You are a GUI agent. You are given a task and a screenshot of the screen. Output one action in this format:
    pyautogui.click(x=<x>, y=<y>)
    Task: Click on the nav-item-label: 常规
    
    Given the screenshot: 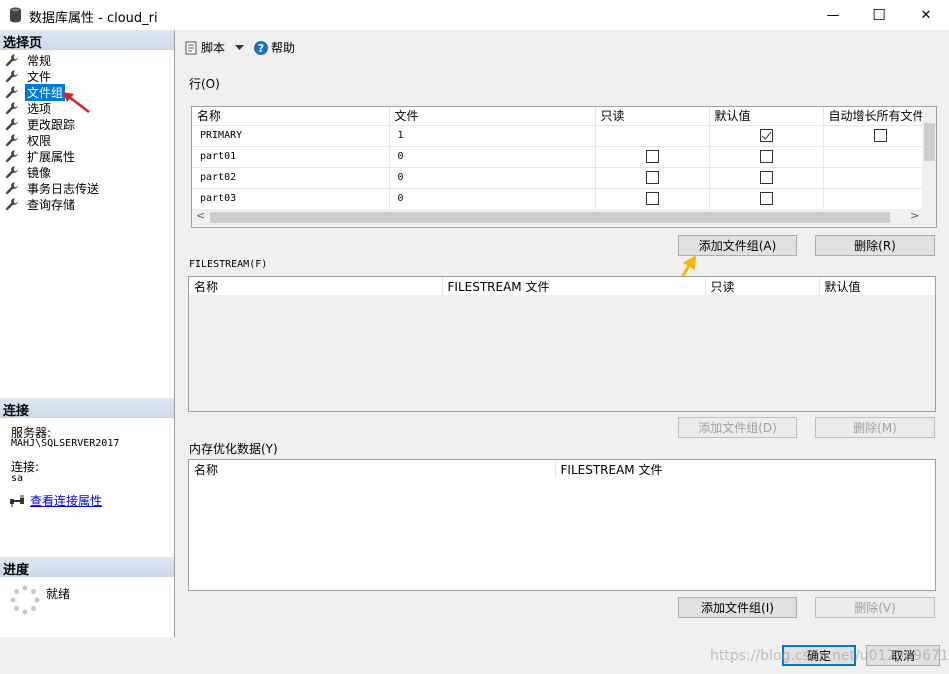 What is the action you would take?
    pyautogui.click(x=39, y=60)
    